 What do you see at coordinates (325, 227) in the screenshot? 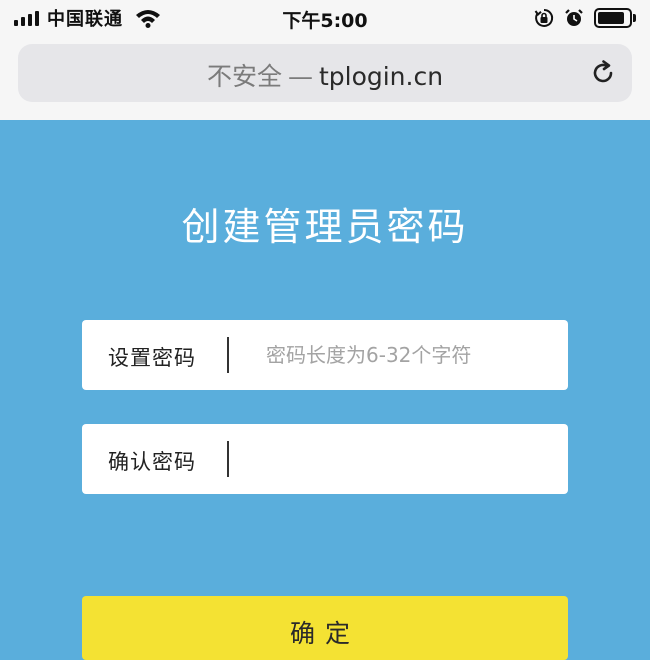
I see `page-title: 创建管理员密码` at bounding box center [325, 227].